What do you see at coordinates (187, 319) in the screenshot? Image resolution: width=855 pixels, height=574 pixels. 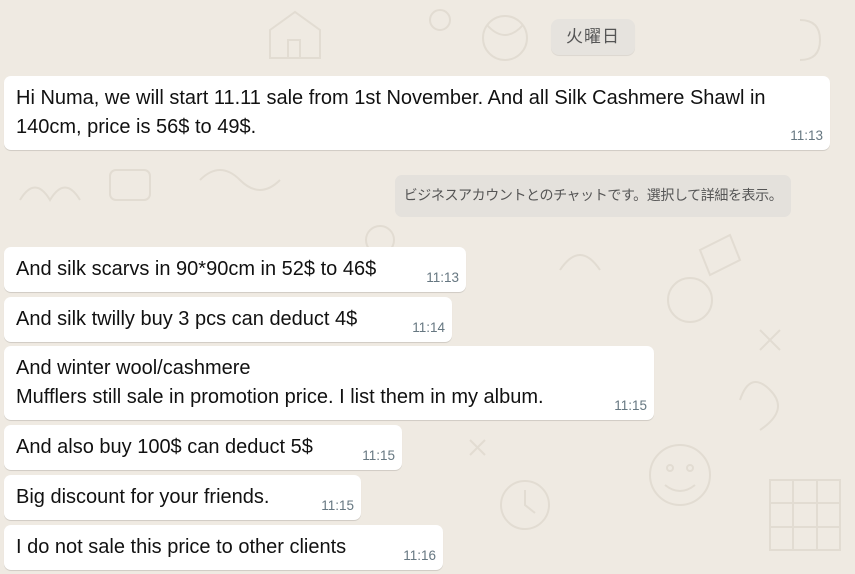 I see `message-text: And silk twilly buy 3 pcs can deduct 4$` at bounding box center [187, 319].